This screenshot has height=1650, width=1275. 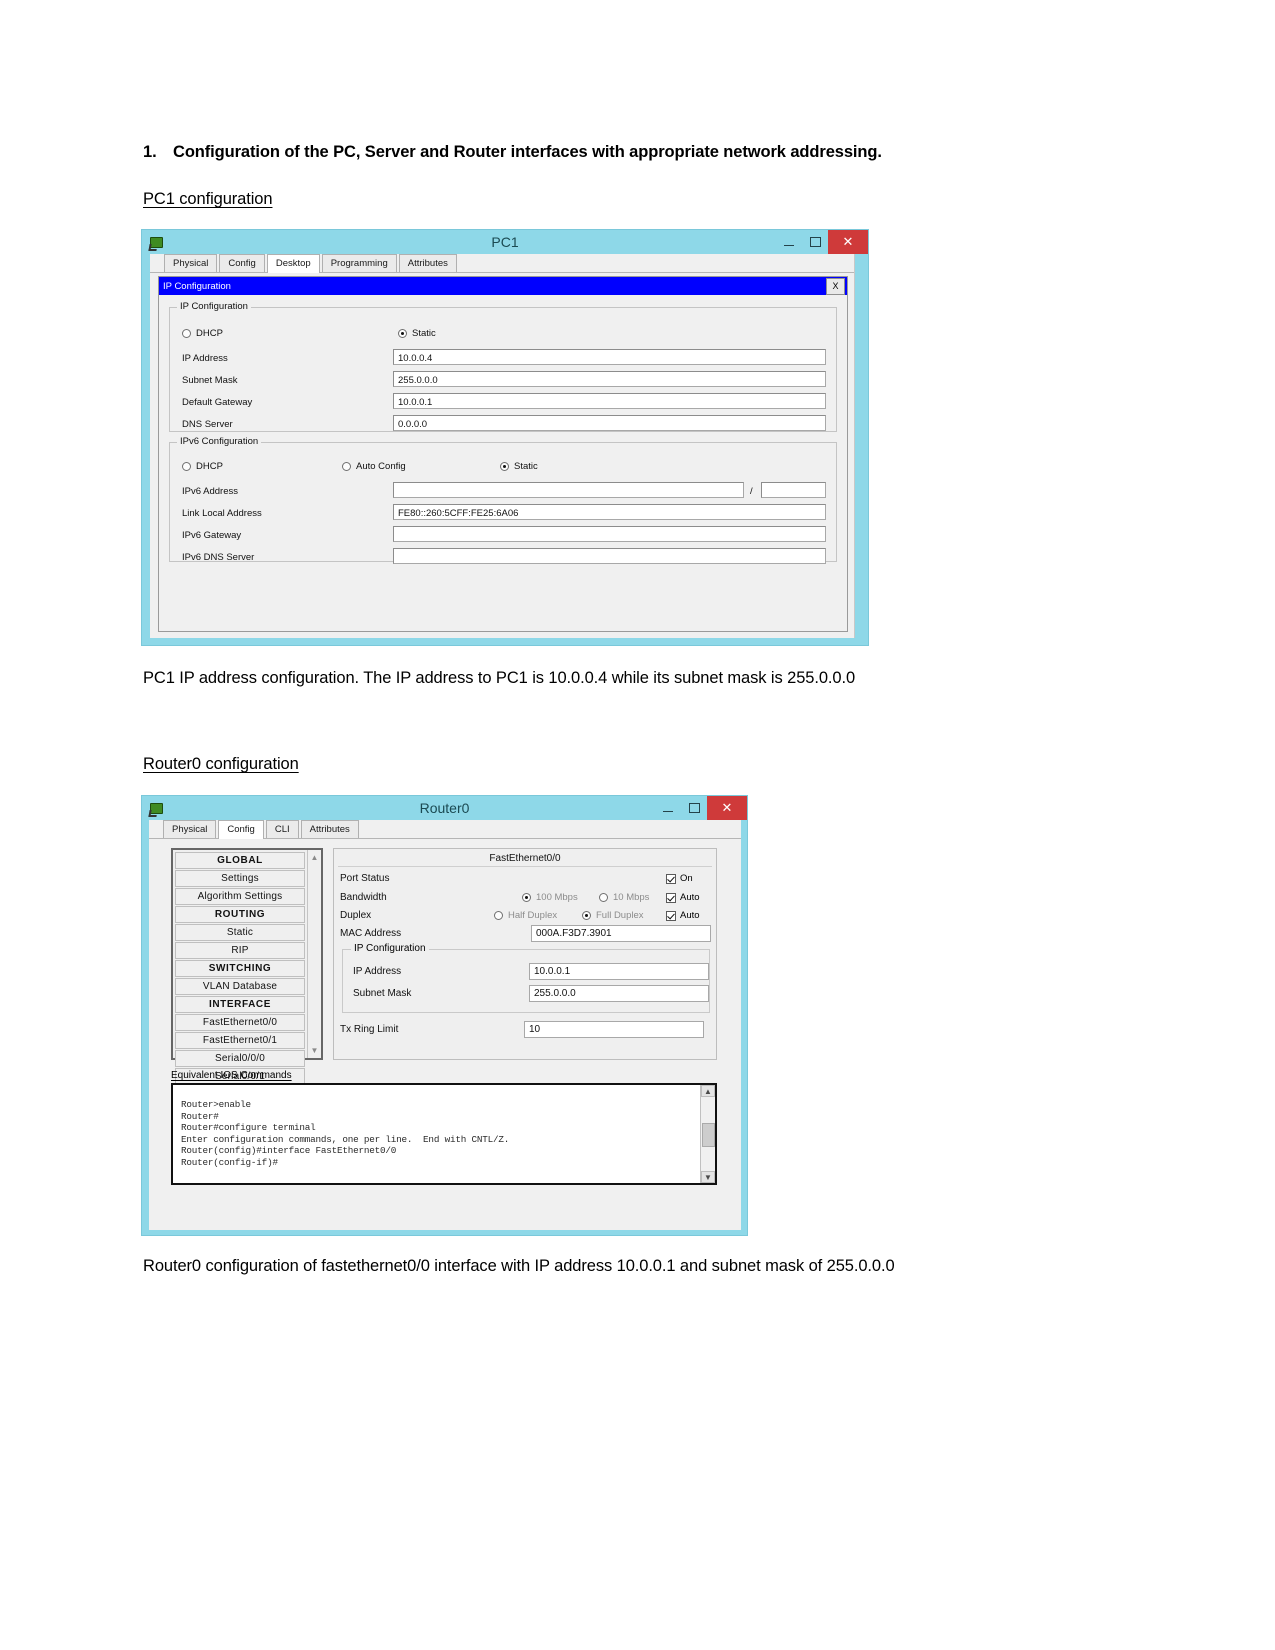 I want to click on router-ip-address-input: 10.0.0.1, so click(x=619, y=971).